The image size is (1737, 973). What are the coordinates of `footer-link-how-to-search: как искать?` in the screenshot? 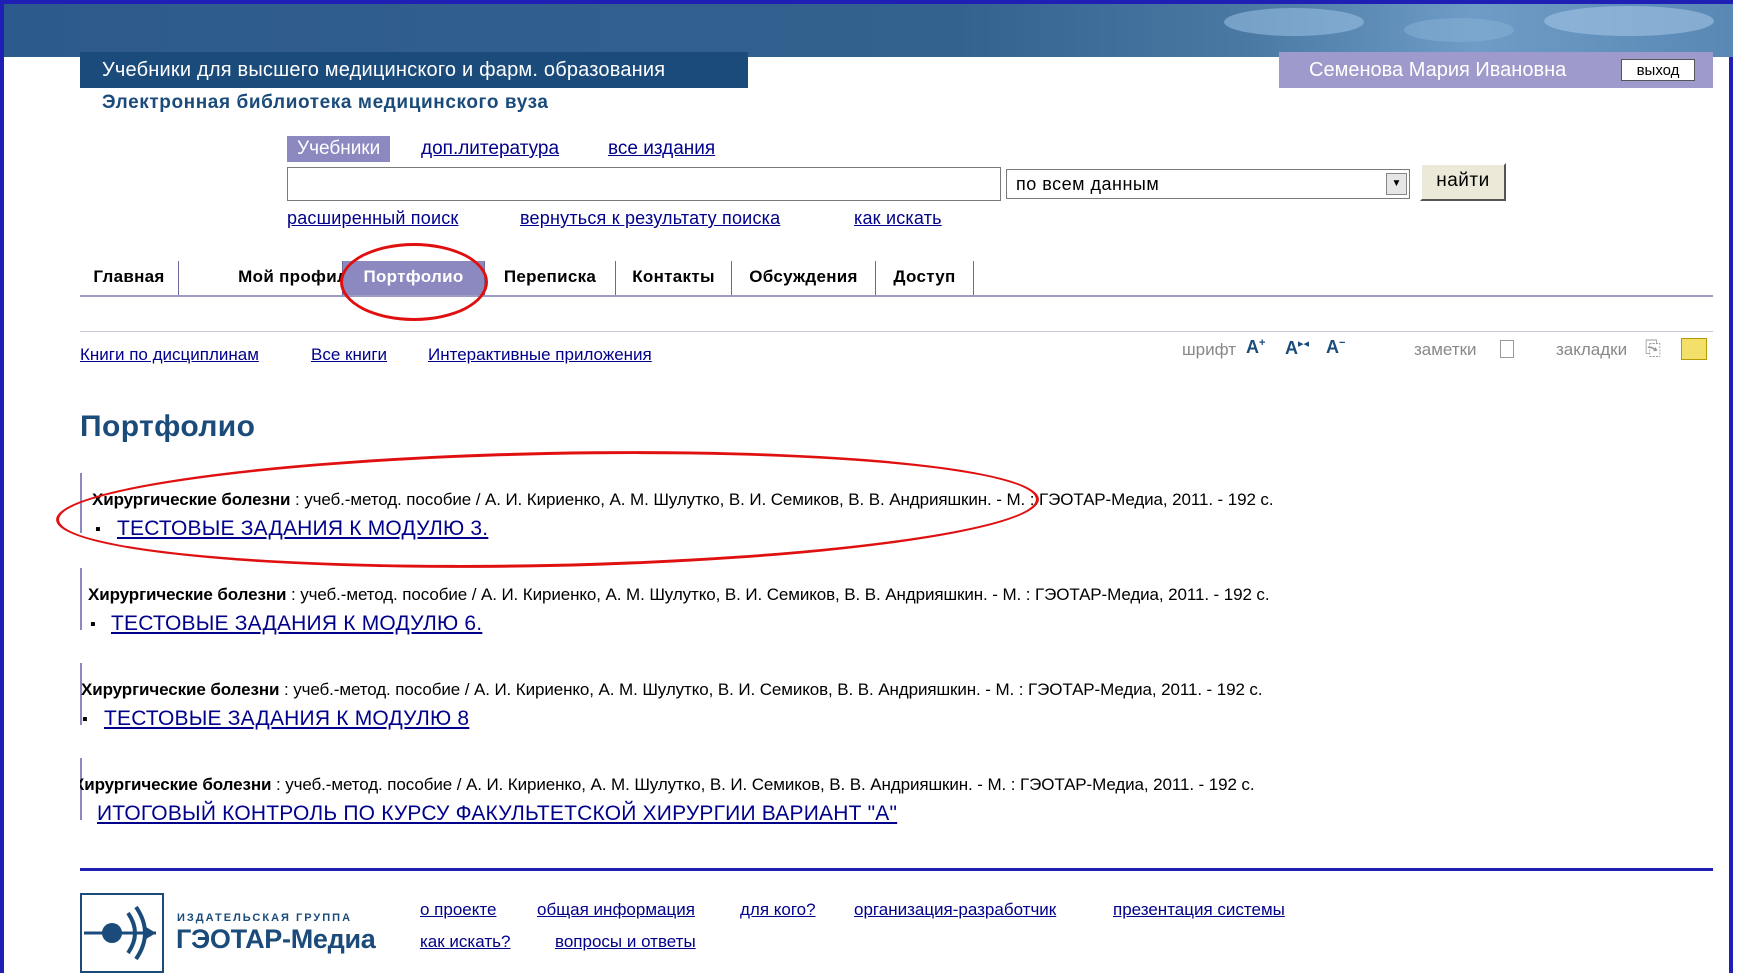 It's located at (465, 942).